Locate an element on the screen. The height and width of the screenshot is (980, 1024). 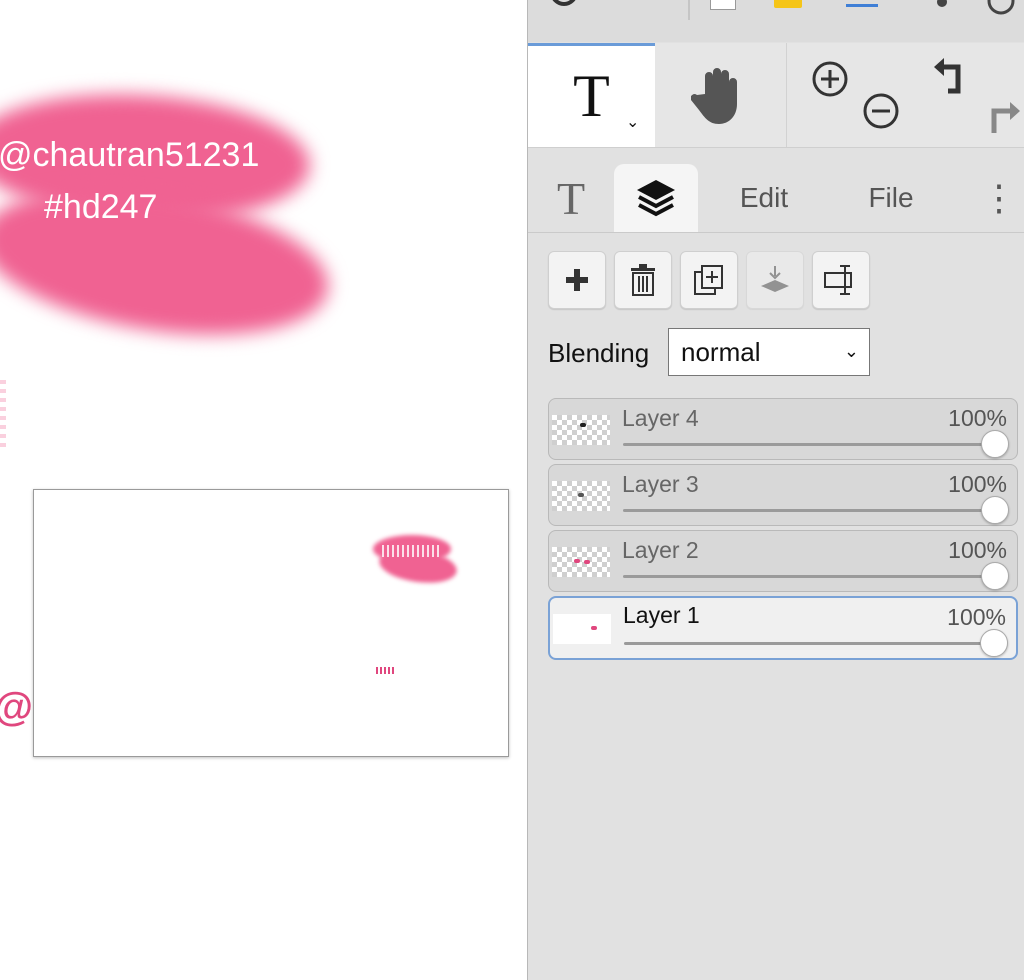
rename-layer-button is located at coordinates (841, 280).